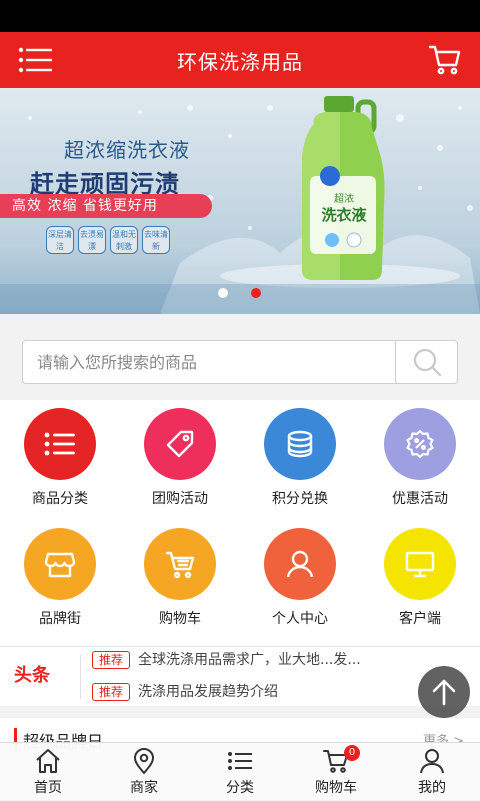 This screenshot has width=480, height=801. Describe the element at coordinates (343, 188) in the screenshot. I see `detergent-bottle-image: 超浓 洗衣液` at that location.